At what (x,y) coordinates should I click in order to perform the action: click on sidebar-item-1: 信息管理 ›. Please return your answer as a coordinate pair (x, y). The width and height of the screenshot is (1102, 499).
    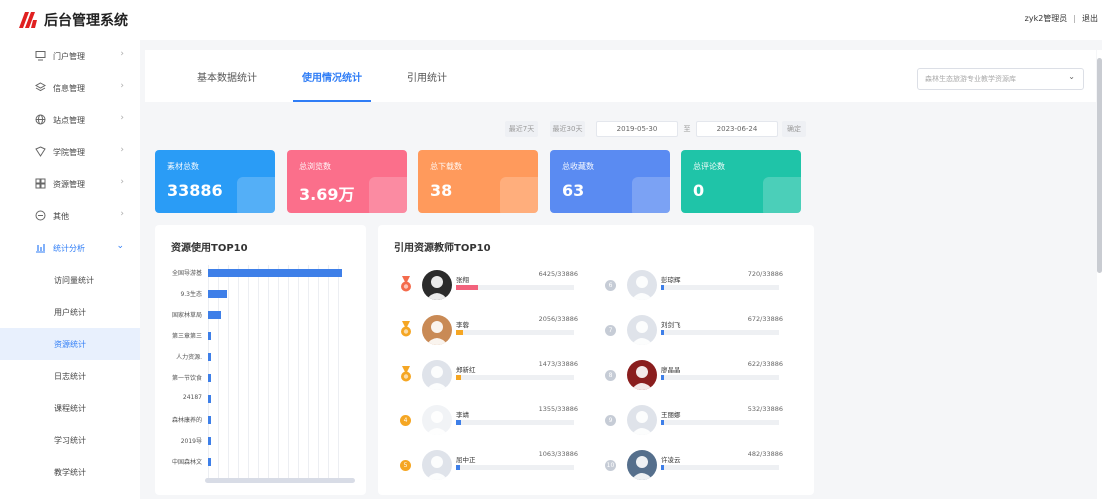
    Looking at the image, I should click on (70, 88).